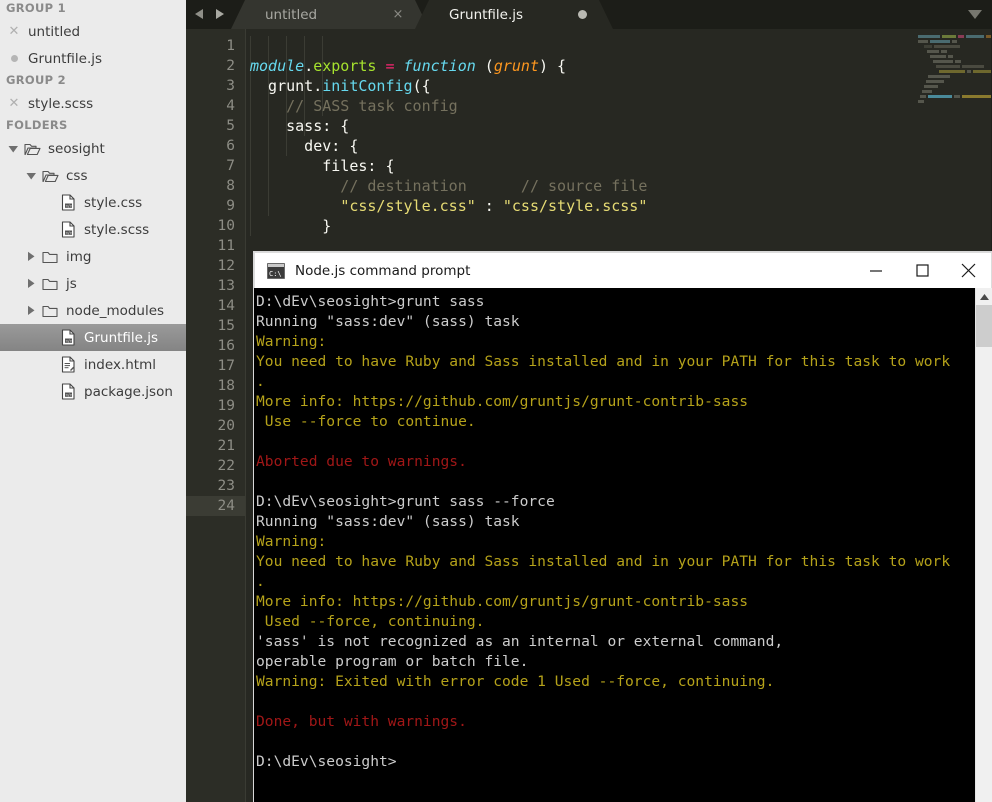 This screenshot has width=992, height=802. I want to click on code-token: dev: {, so click(304, 146).